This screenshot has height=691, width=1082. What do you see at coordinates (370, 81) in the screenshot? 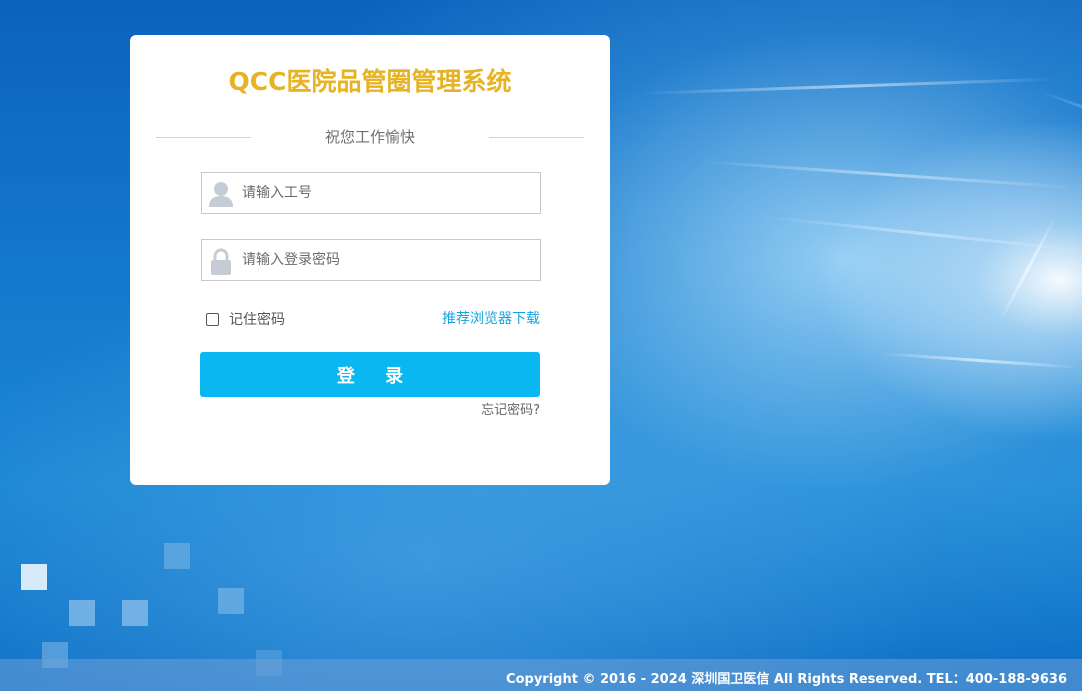
I see `page-title: QCC医院品管圈管理系统` at bounding box center [370, 81].